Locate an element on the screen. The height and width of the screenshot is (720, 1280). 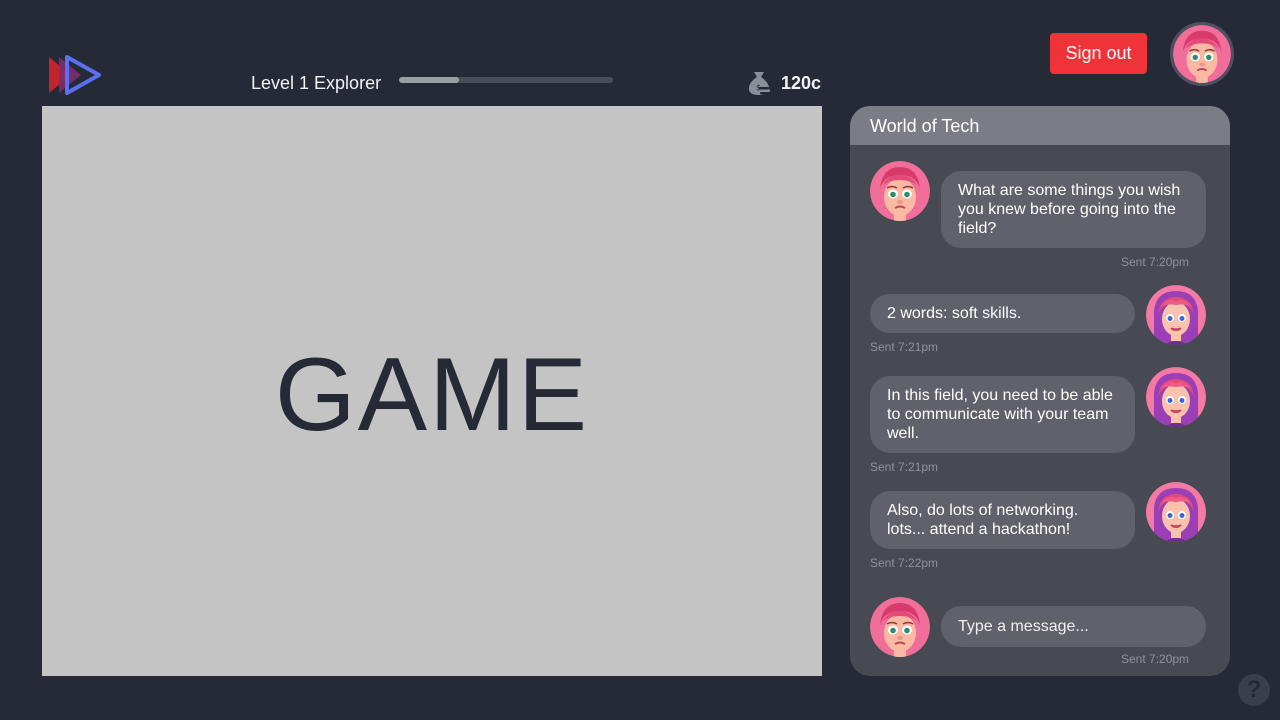
question-icon: ? is located at coordinates (1254, 689).